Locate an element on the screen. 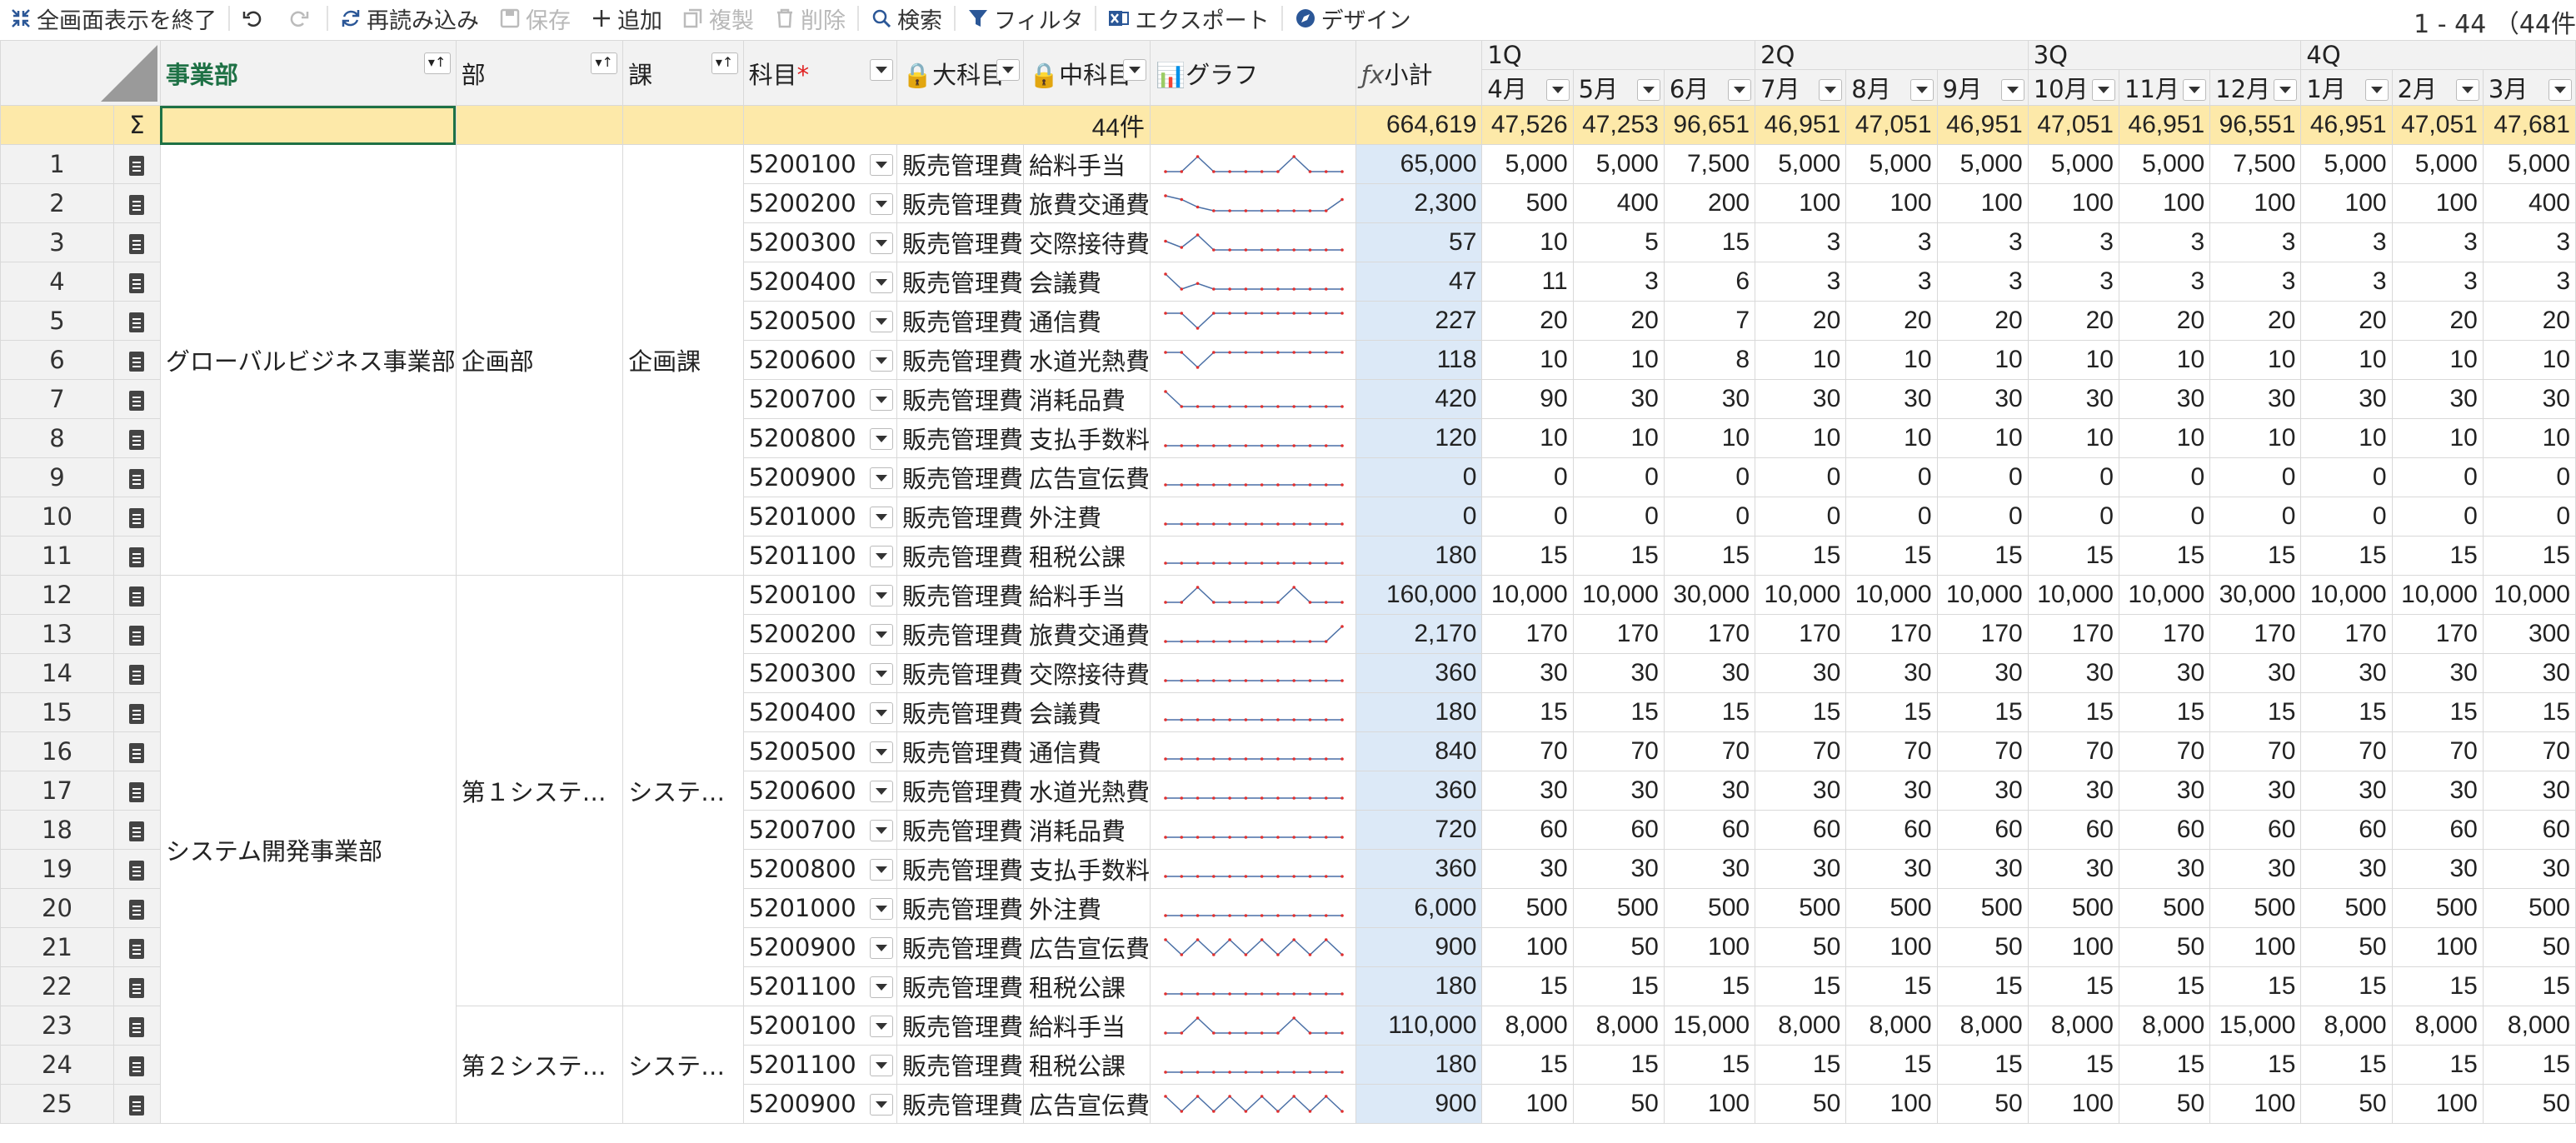 The image size is (2576, 1143). row-number: 9 is located at coordinates (57, 477).